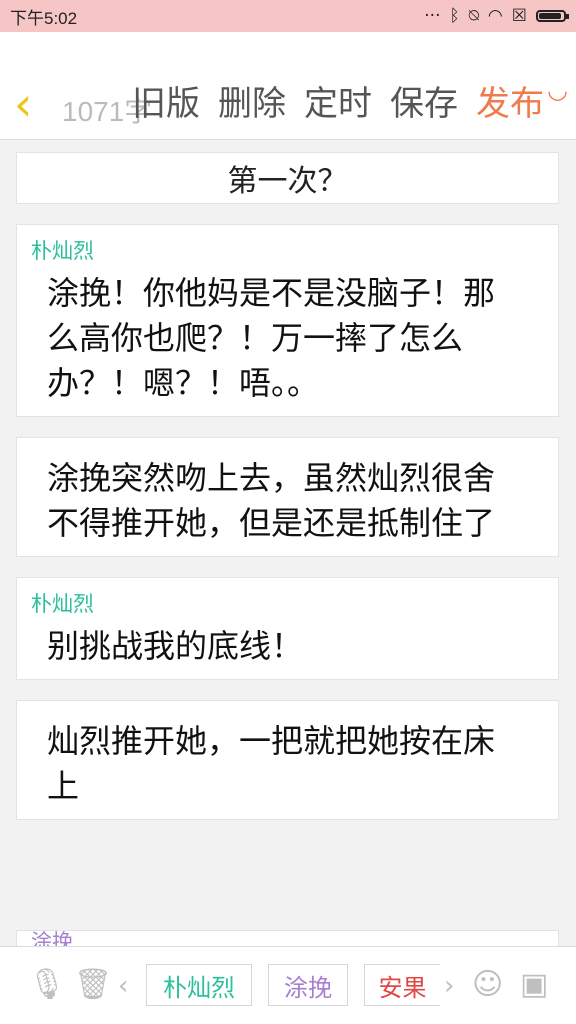  What do you see at coordinates (288, 16) in the screenshot?
I see `status-bar: 下午5:02 ··· ᛒ ⍉ ◠ ☒` at bounding box center [288, 16].